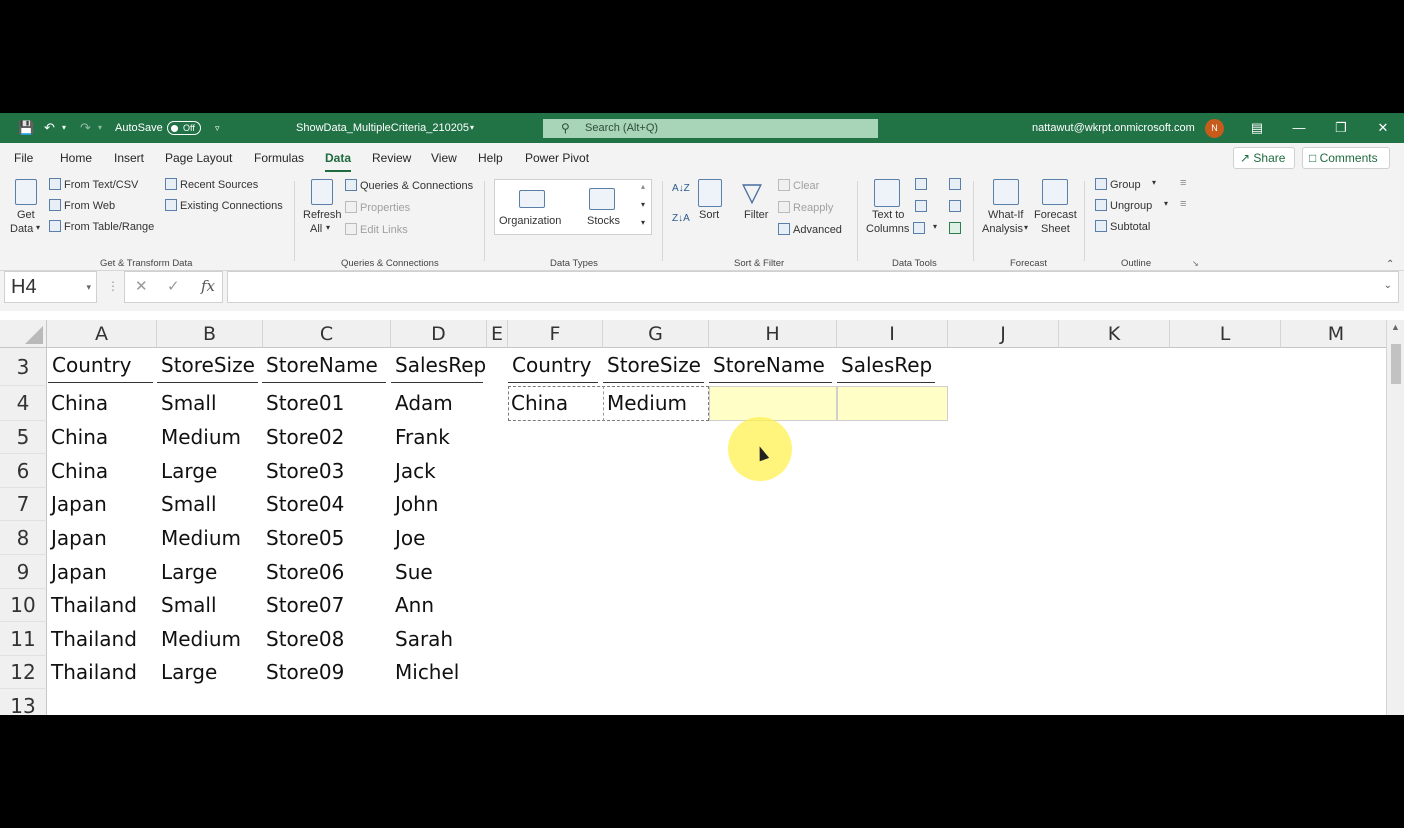  What do you see at coordinates (710, 128) in the screenshot?
I see `search-box: ⚲ Search (Alt+Q)` at bounding box center [710, 128].